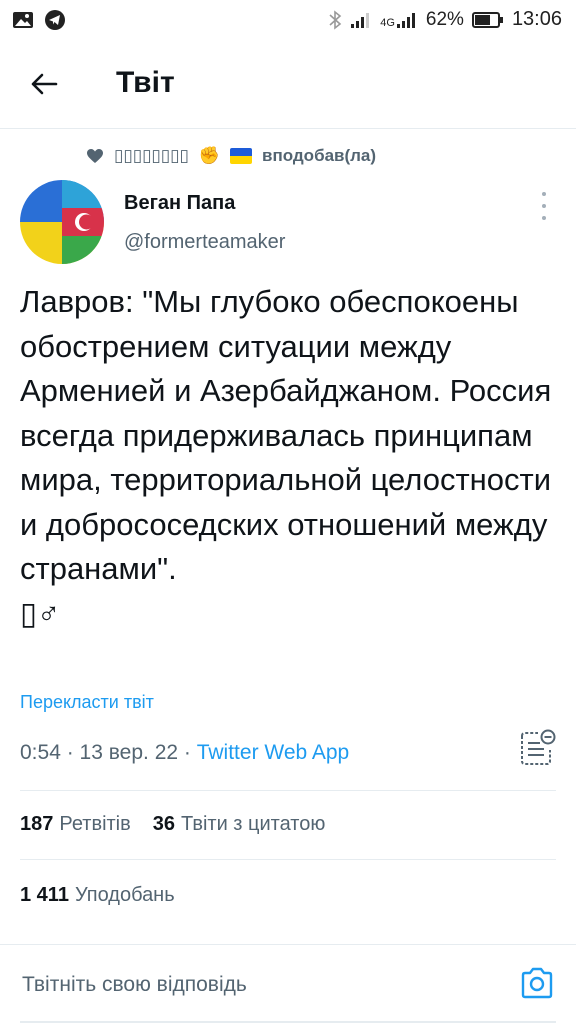  I want to click on tweet-date: 13 вер. 22, so click(129, 752).